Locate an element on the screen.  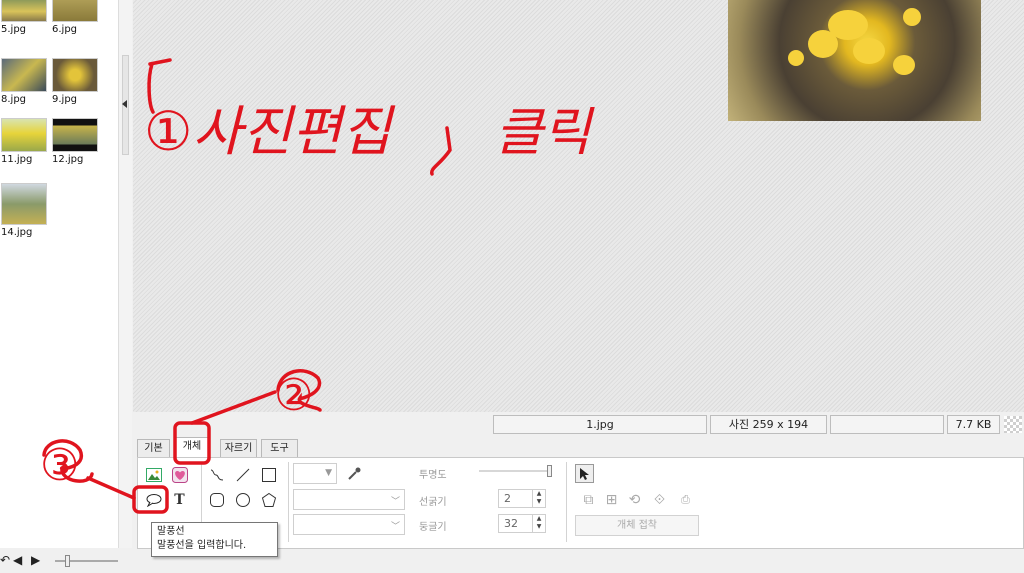
rotate-icon: ⟲ is located at coordinates (634, 499).